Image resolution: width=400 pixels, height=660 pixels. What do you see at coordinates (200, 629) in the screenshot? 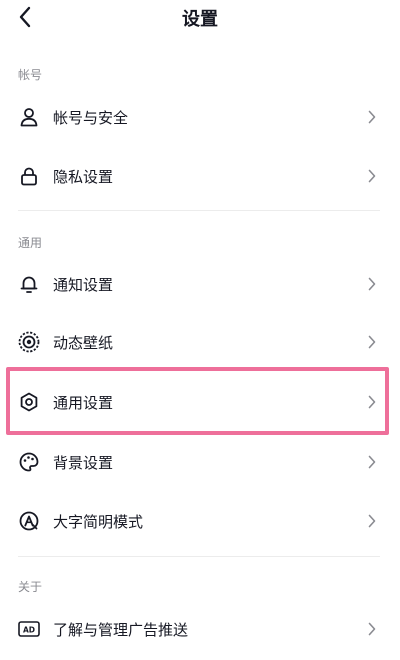
I see `settings-item-ad-push: AD 了解与管理广告推送` at bounding box center [200, 629].